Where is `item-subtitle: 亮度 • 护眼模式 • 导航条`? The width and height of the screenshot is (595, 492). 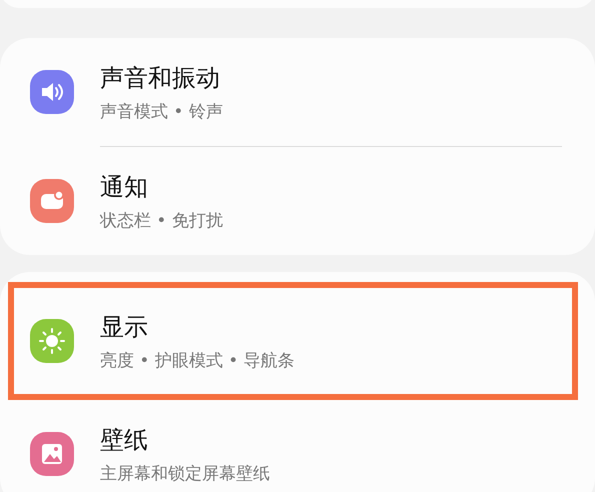 item-subtitle: 亮度 • 护眼模式 • 导航条 is located at coordinates (197, 361).